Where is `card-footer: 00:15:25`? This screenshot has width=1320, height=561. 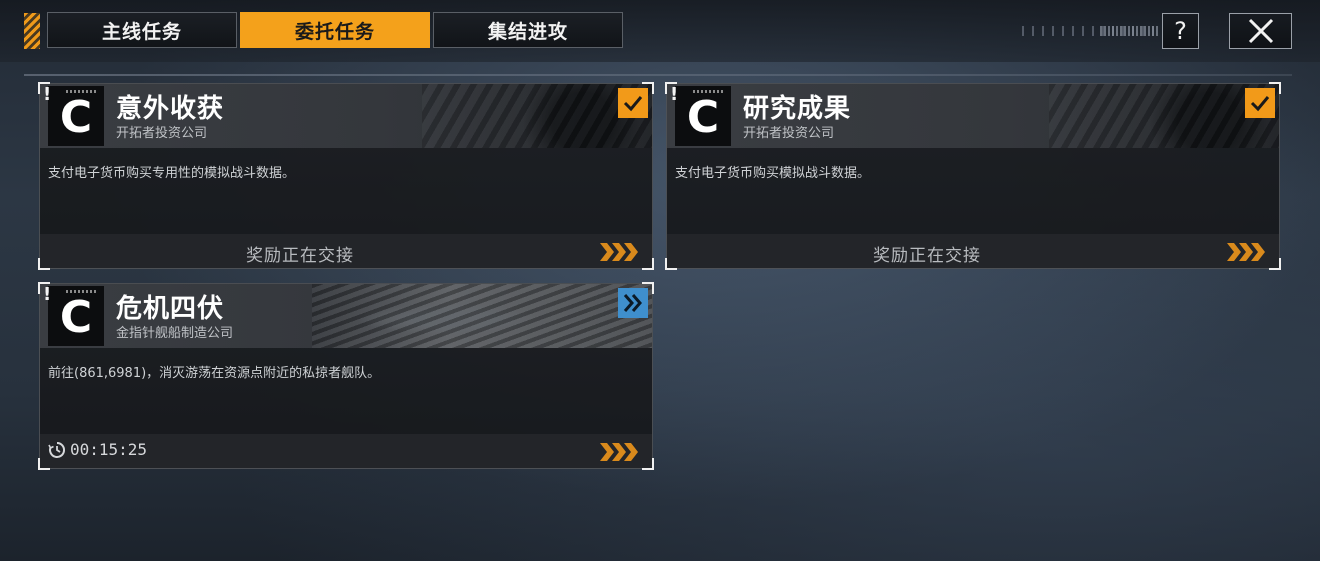
card-footer: 00:15:25 is located at coordinates (346, 451).